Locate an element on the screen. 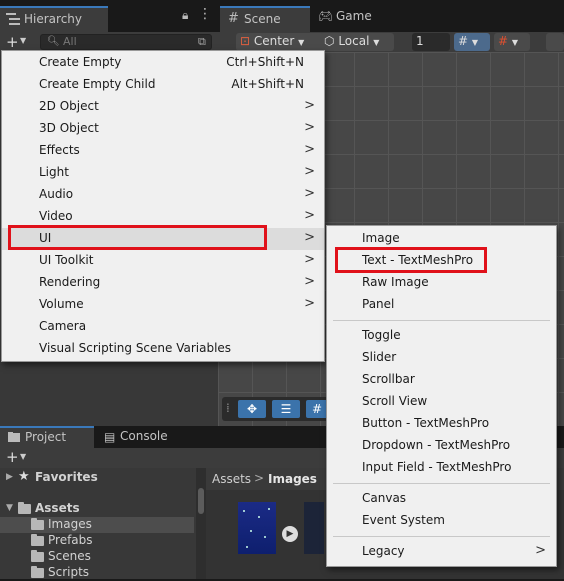  submenu-item-scroll-view: Scroll View is located at coordinates (441, 402).